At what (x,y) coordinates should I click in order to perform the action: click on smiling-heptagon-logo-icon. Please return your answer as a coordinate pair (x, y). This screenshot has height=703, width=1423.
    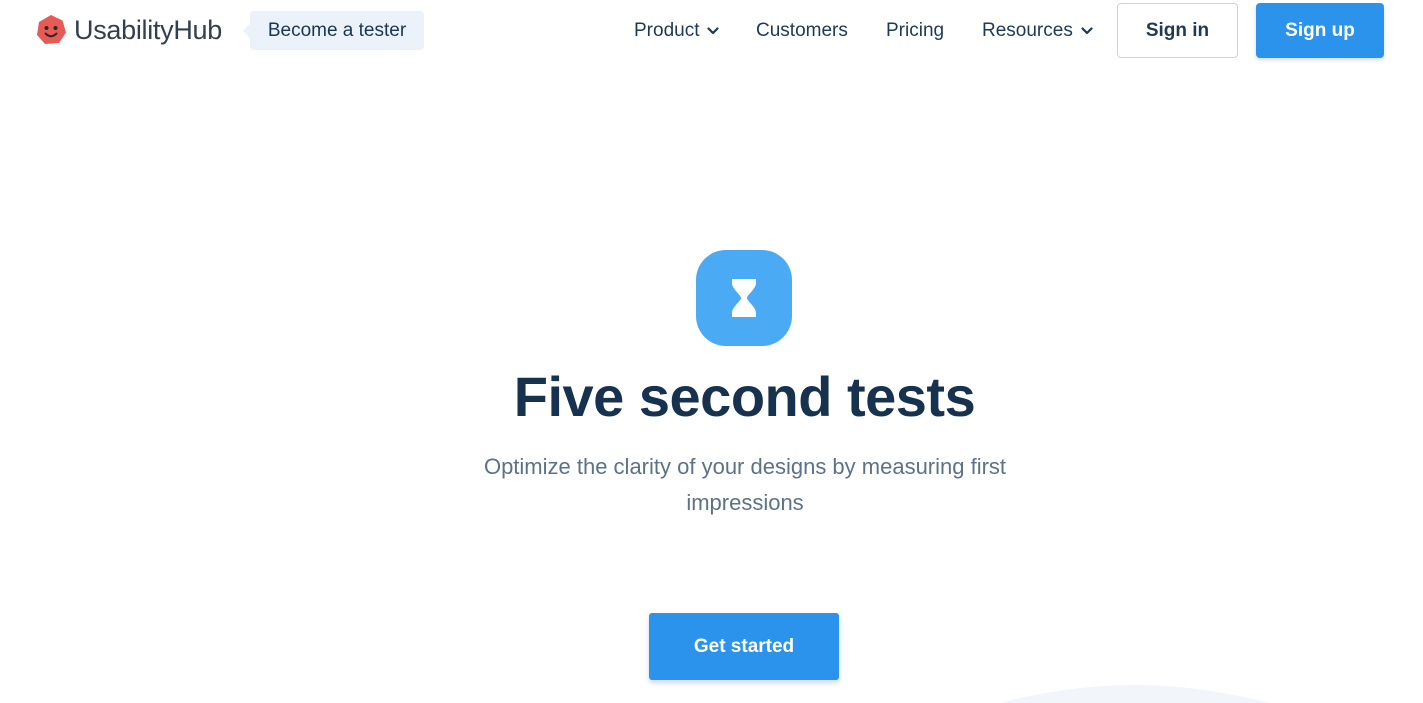
    Looking at the image, I should click on (51, 29).